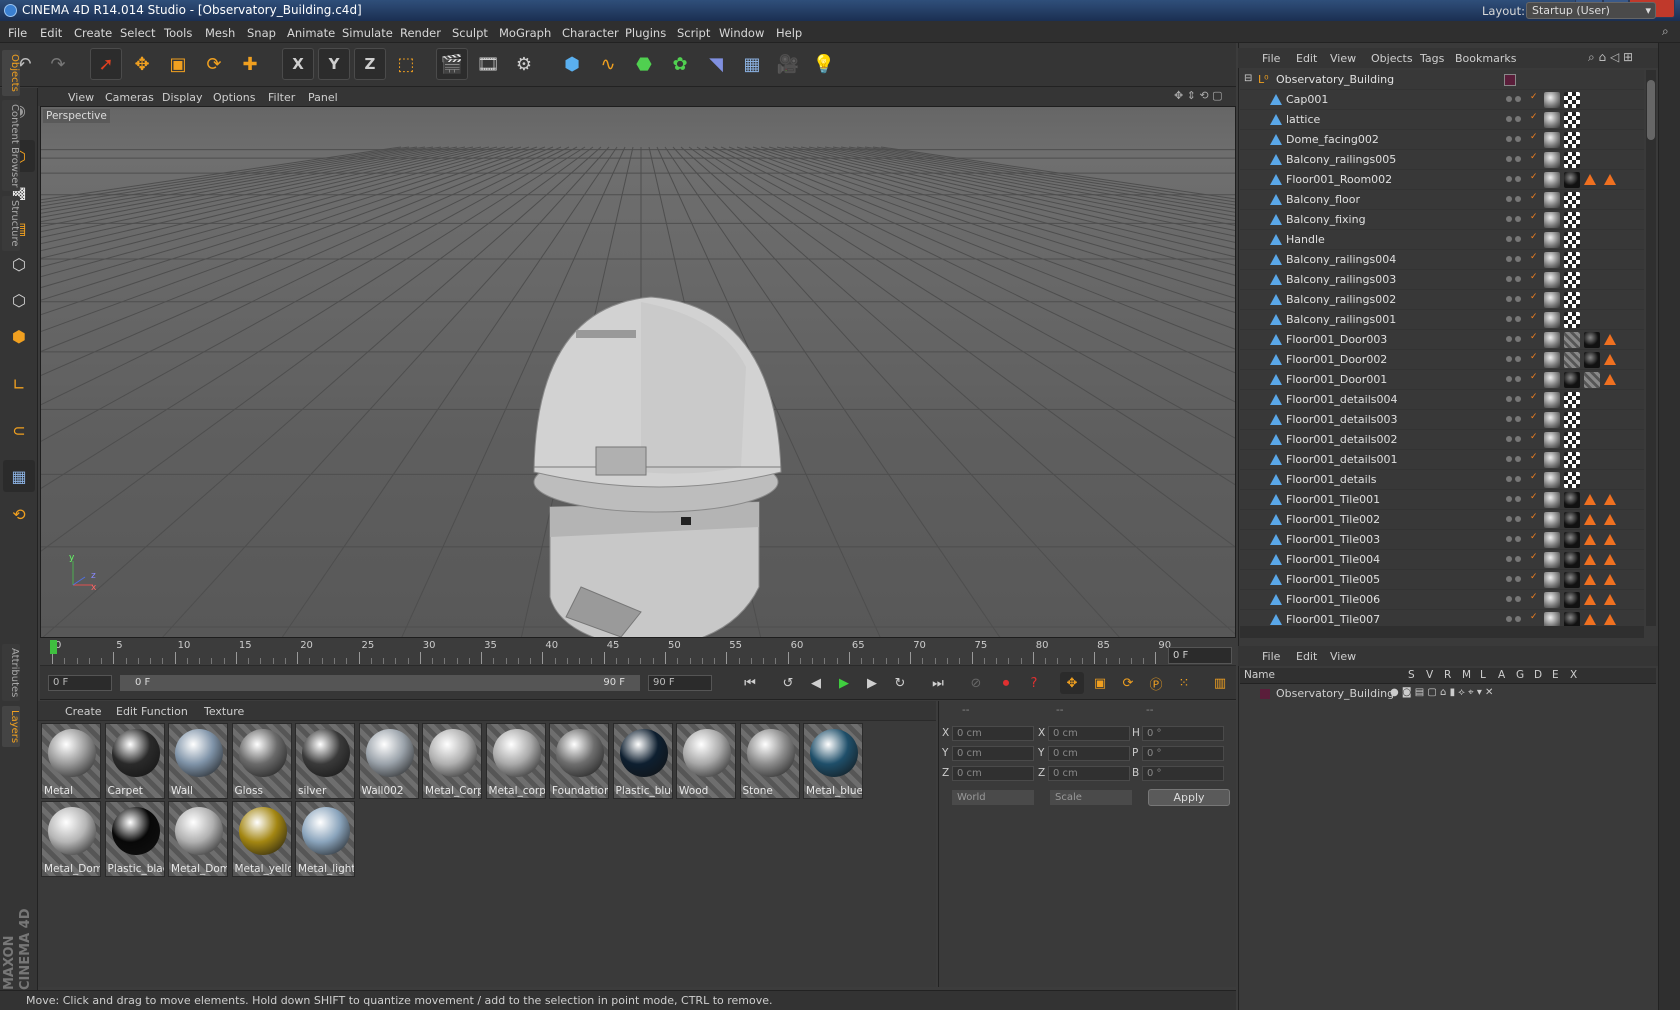 The image size is (1680, 1010). I want to click on material-swatch: Gloss, so click(261, 761).